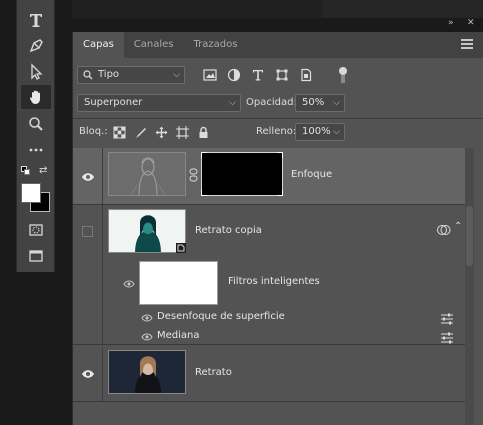  Describe the element at coordinates (87, 231) in the screenshot. I see `hidden-visibility-box` at that location.